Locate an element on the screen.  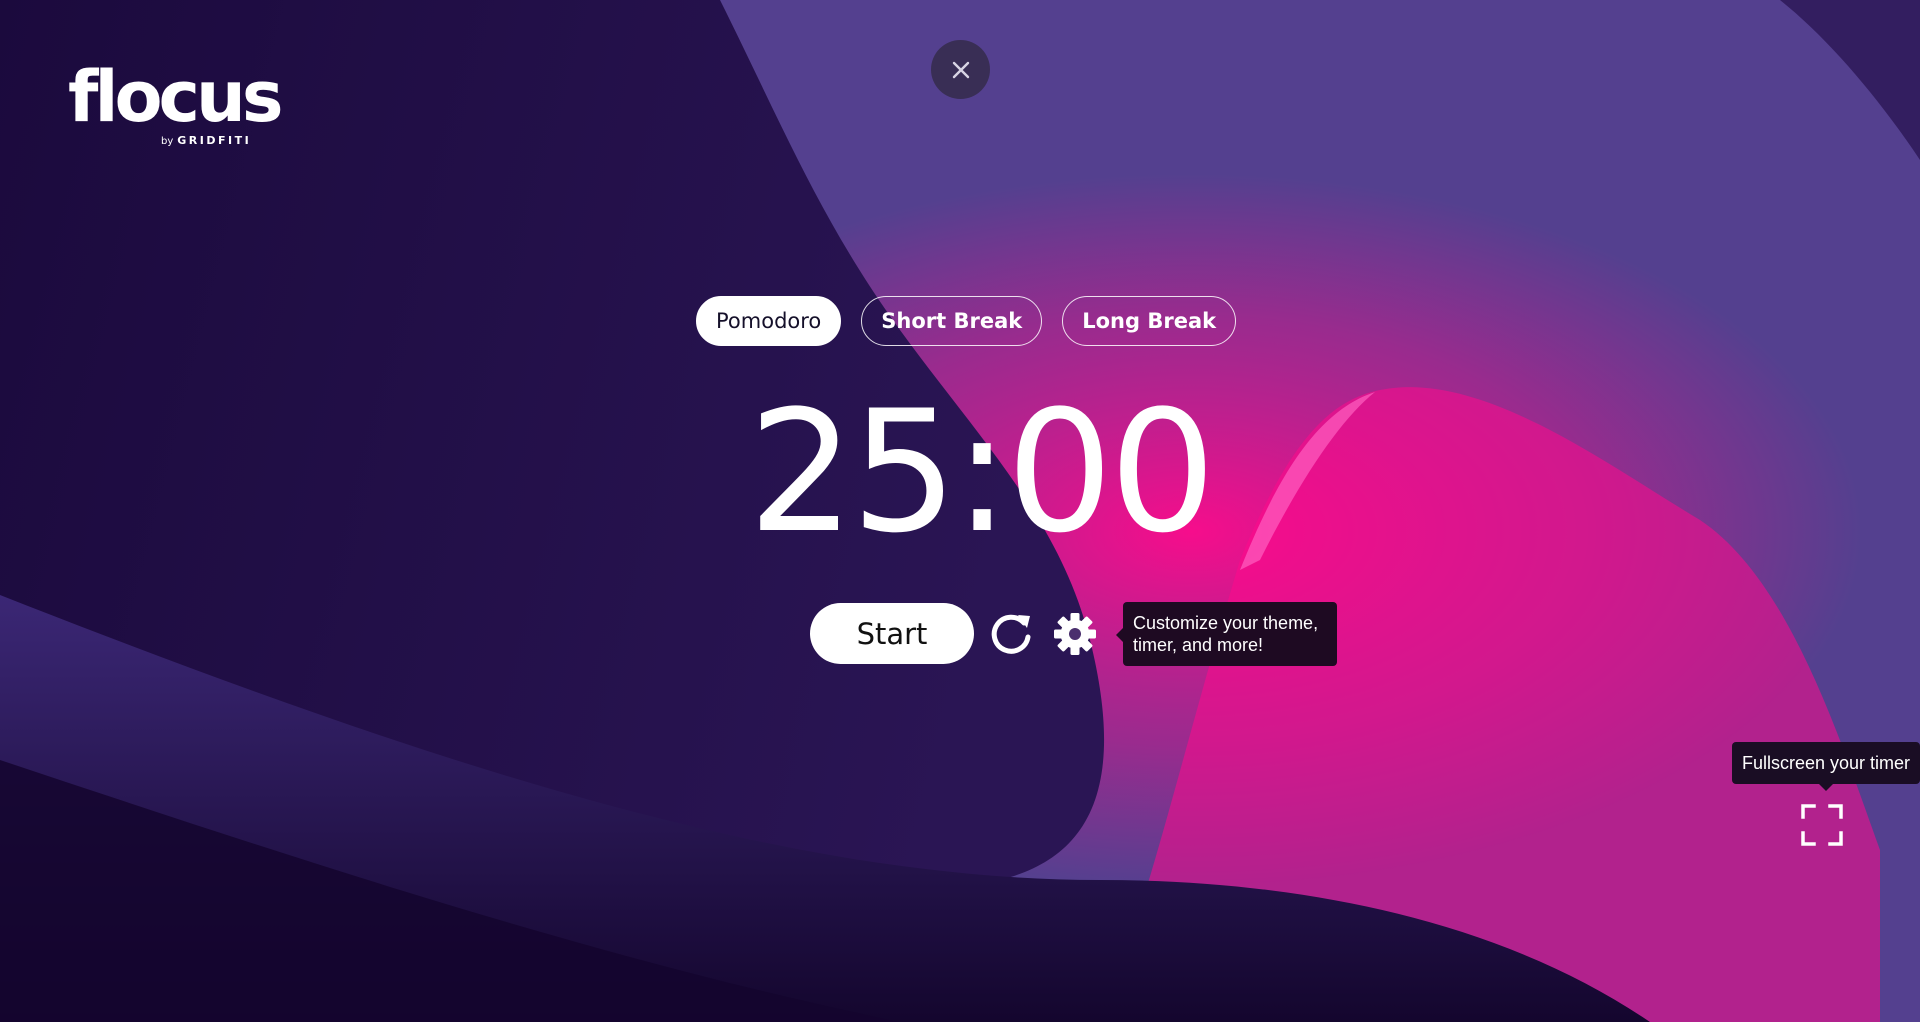
tab-short-break: Short Break is located at coordinates (952, 321).